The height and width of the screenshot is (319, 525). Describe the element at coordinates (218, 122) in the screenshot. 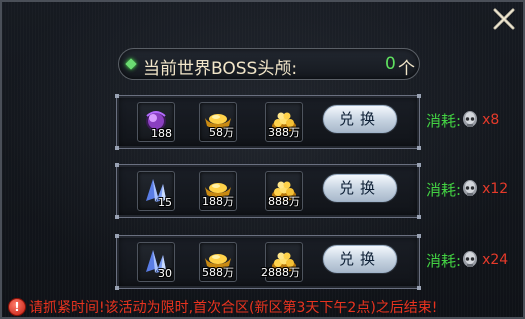

I see `reward-slot: 58万` at that location.